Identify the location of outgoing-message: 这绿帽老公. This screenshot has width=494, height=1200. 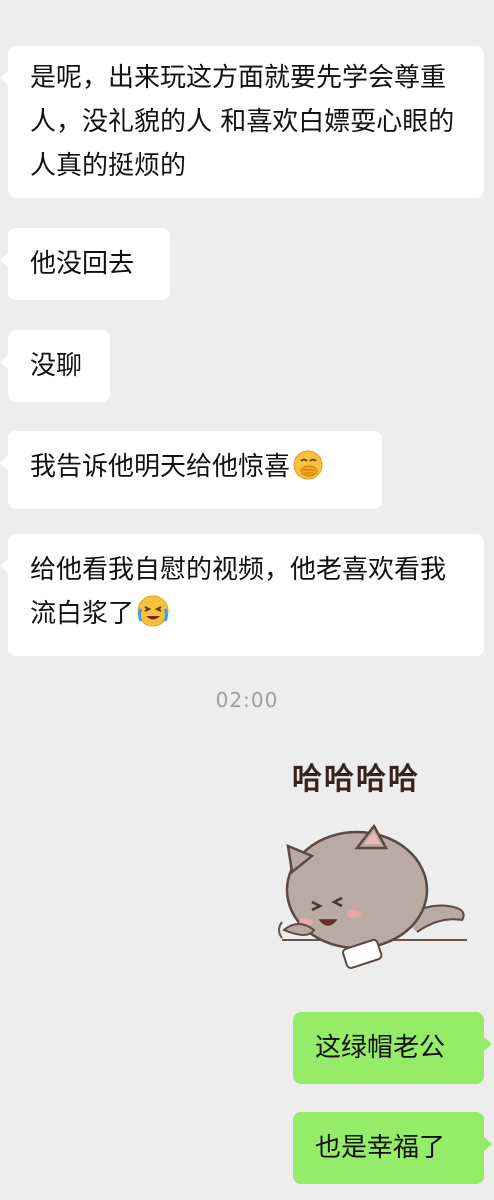
(392, 1048).